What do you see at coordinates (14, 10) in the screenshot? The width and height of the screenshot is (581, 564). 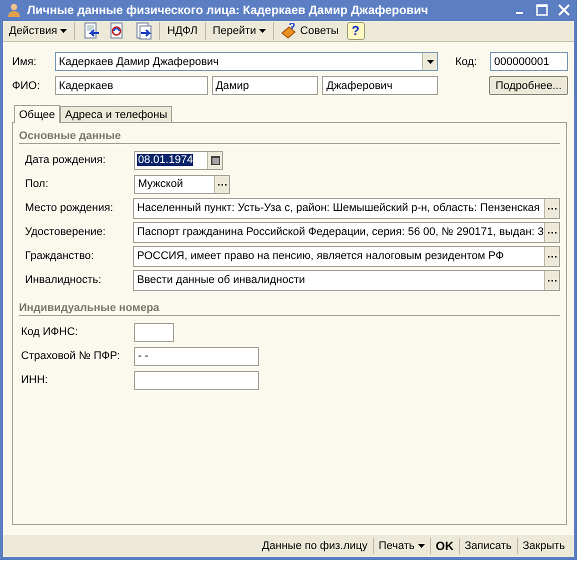 I see `person-icon` at bounding box center [14, 10].